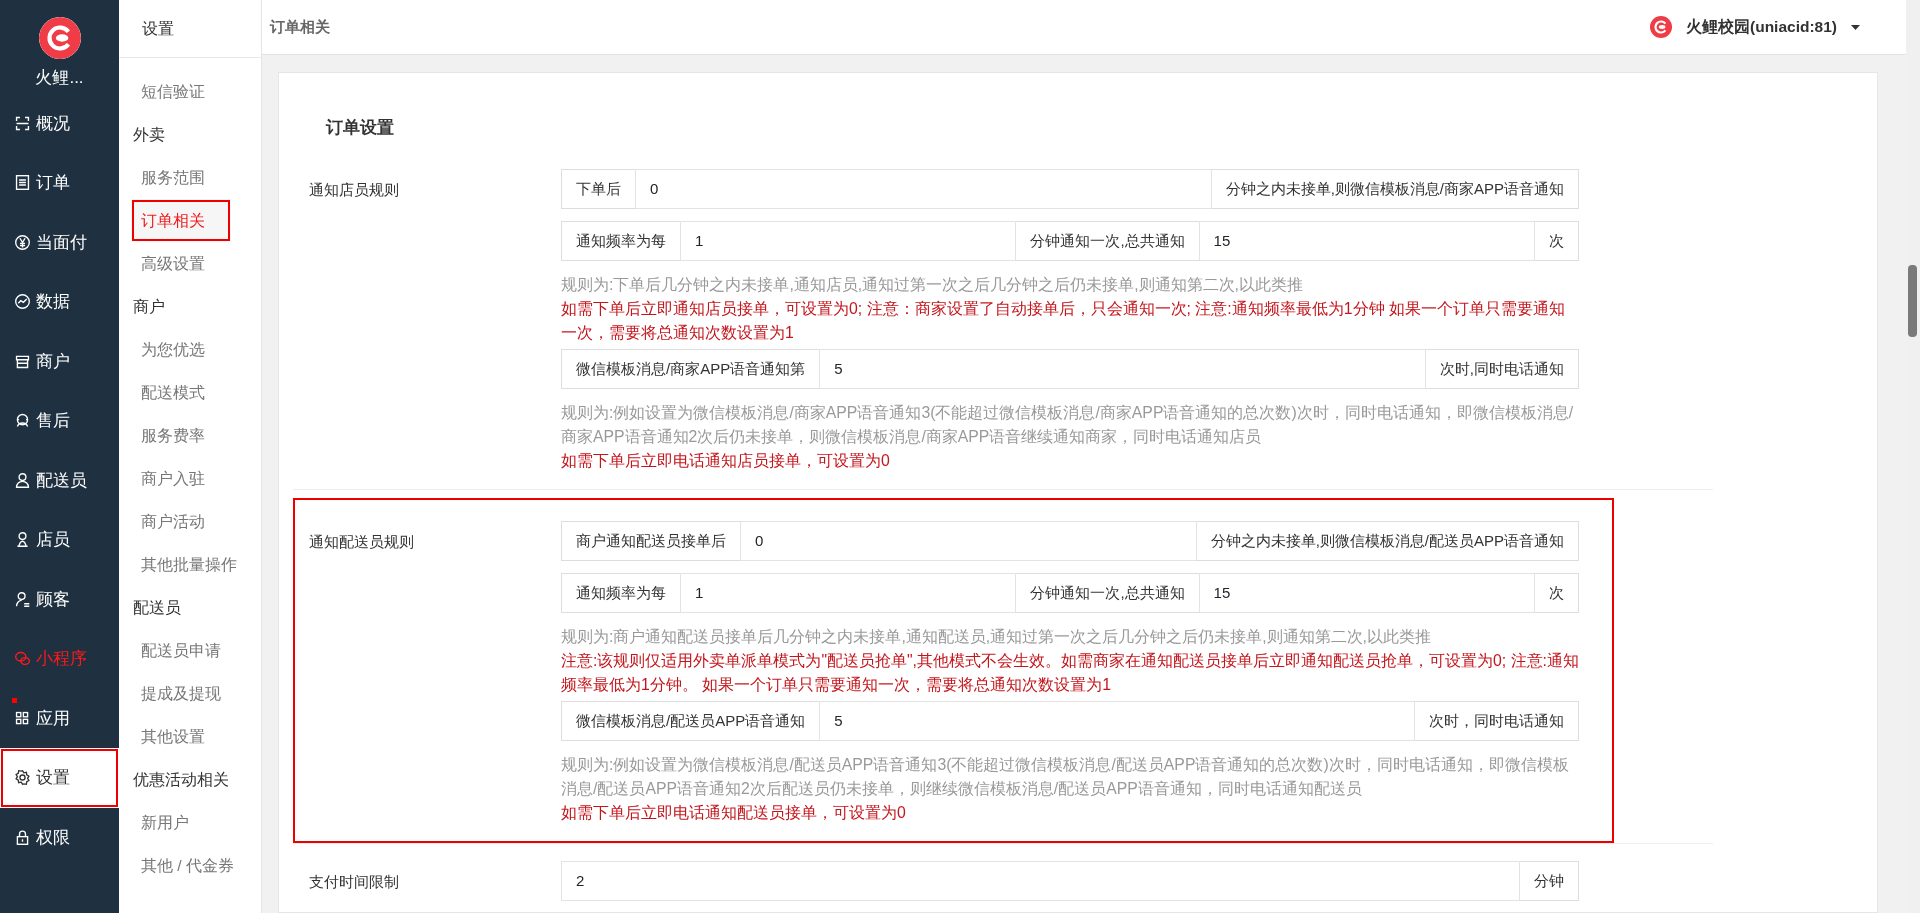 The width and height of the screenshot is (1920, 913). What do you see at coordinates (184, 435) in the screenshot?
I see `menu-link: 服务费率` at bounding box center [184, 435].